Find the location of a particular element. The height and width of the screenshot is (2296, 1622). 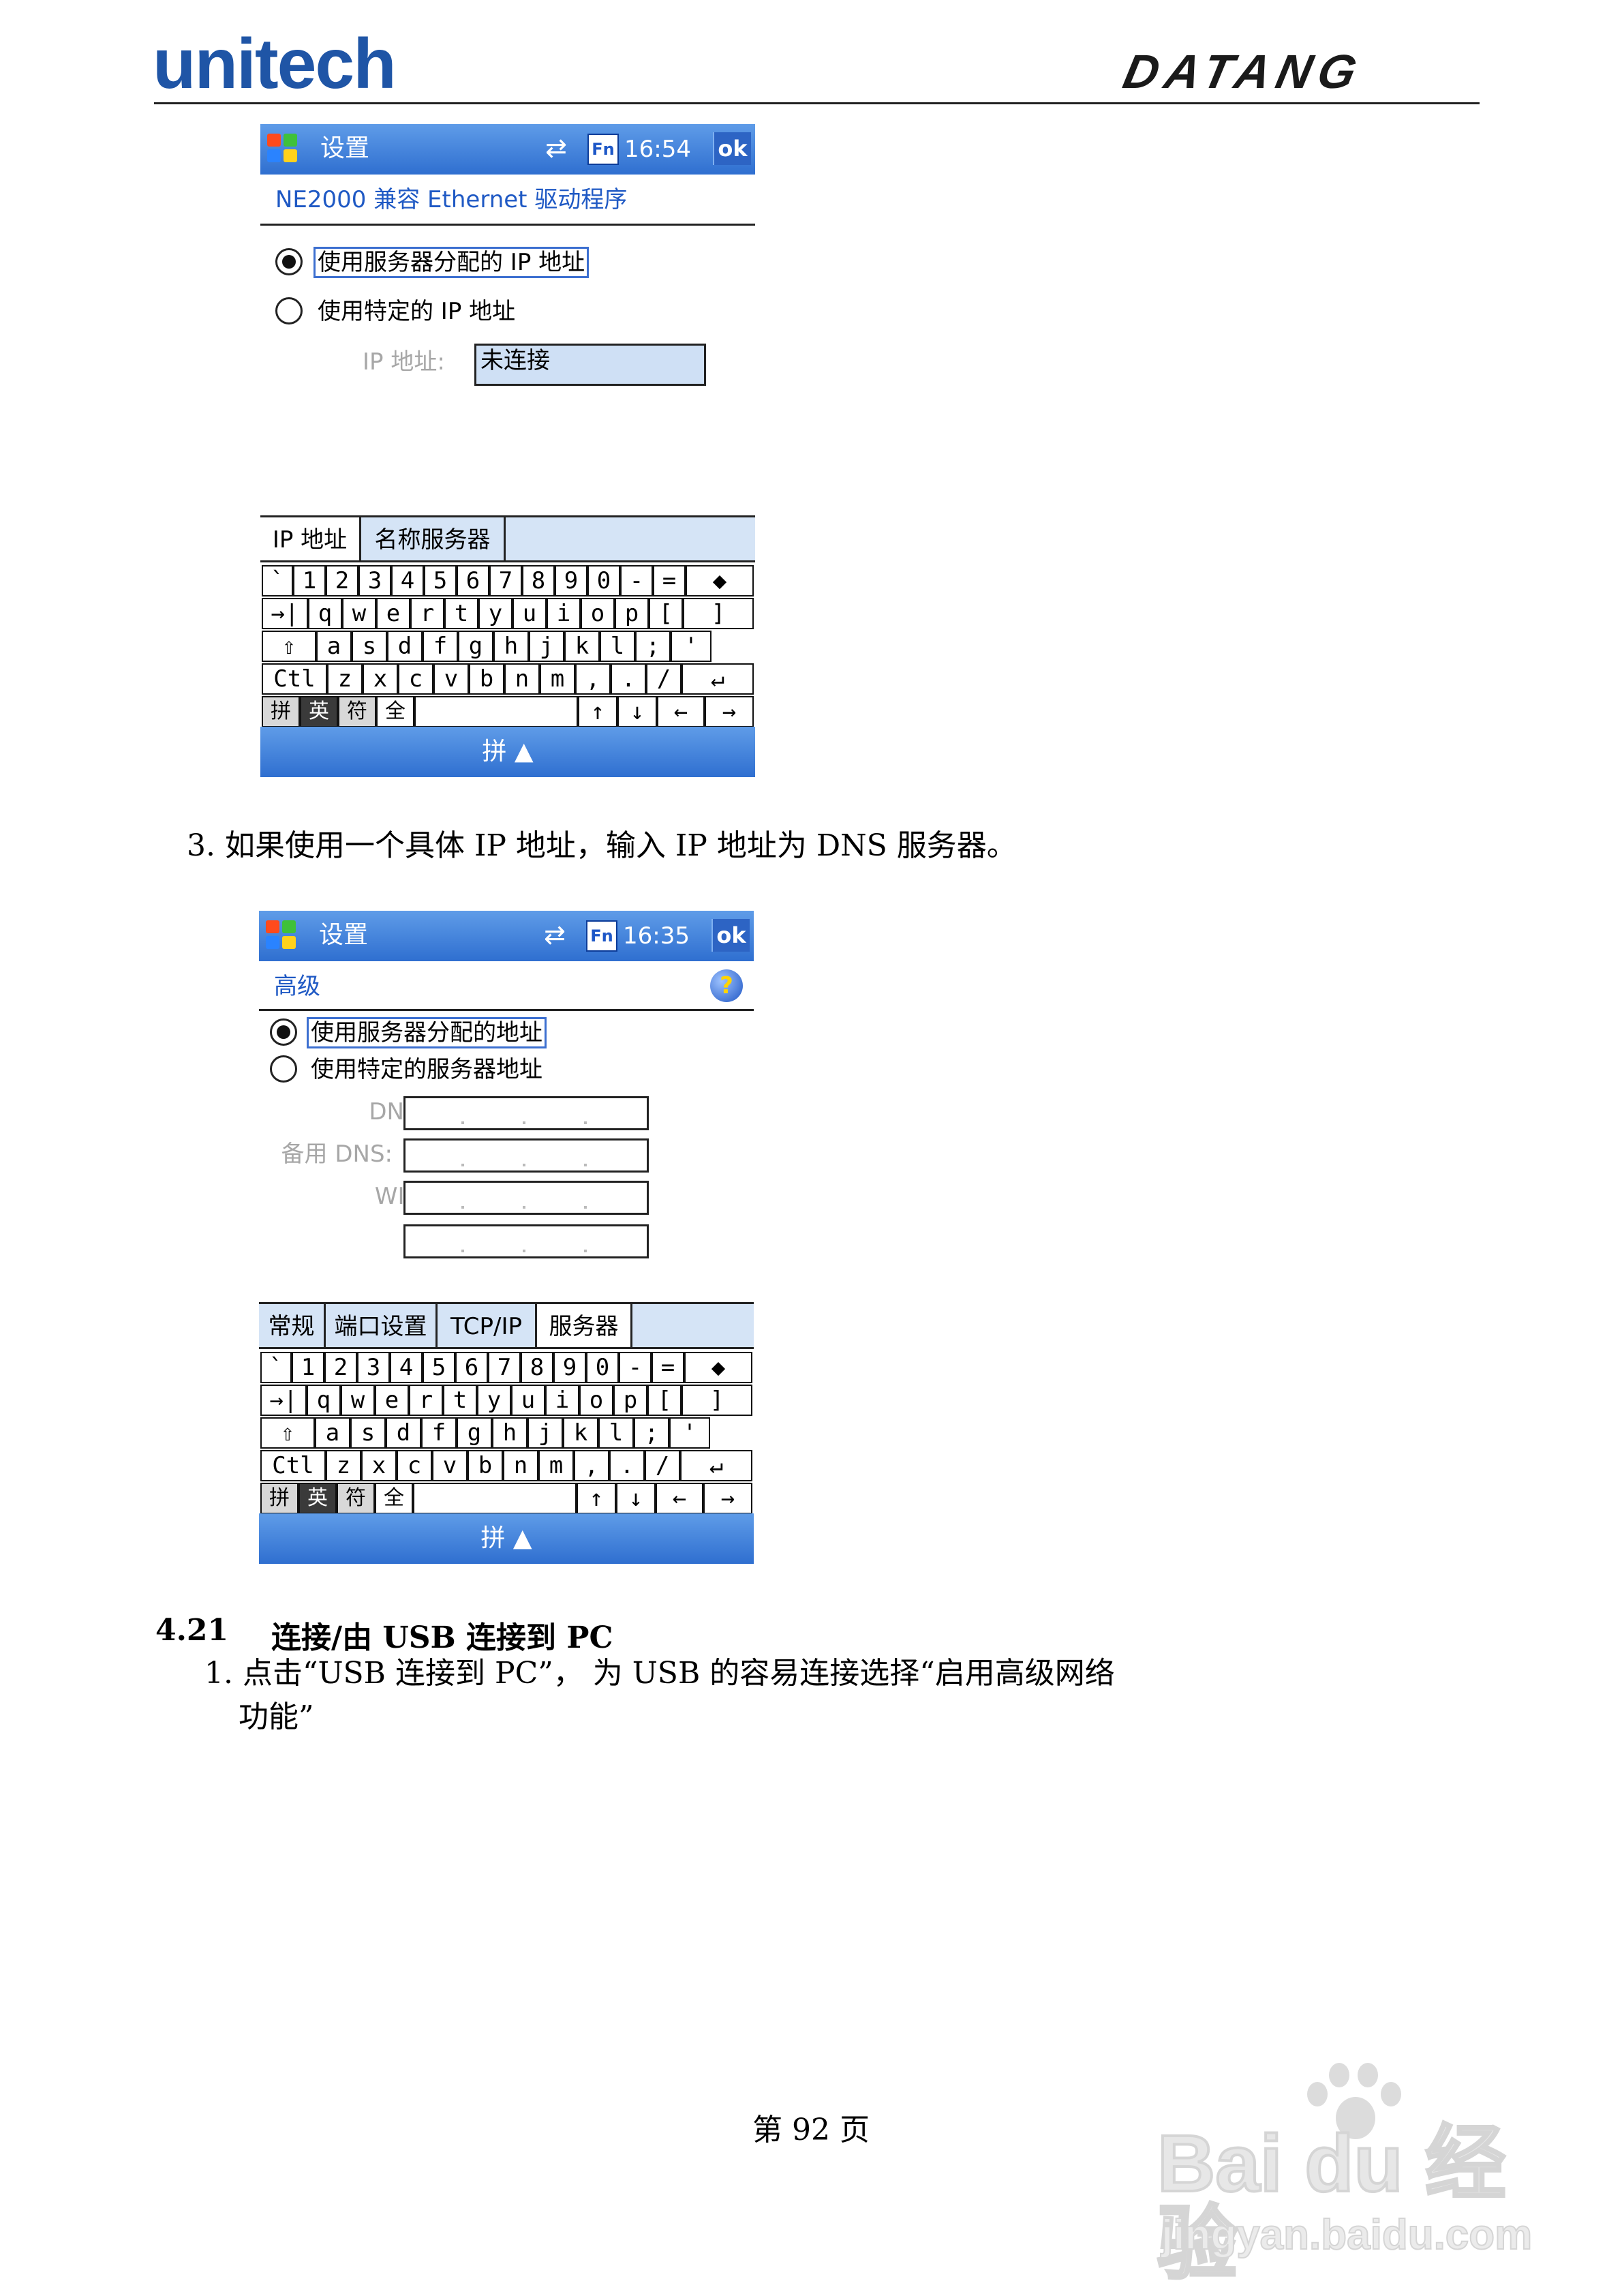

key-1: 1 is located at coordinates (308, 1367).